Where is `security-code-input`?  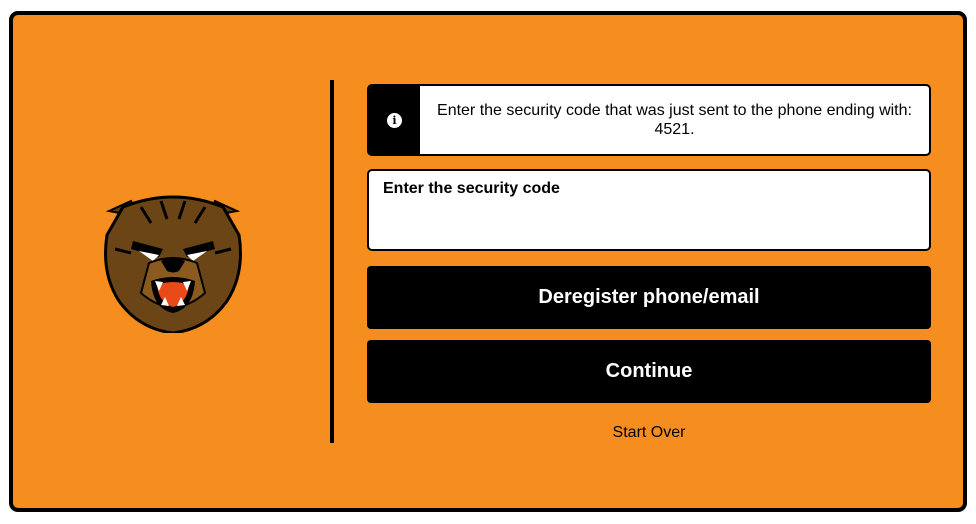
security-code-input is located at coordinates (650, 221).